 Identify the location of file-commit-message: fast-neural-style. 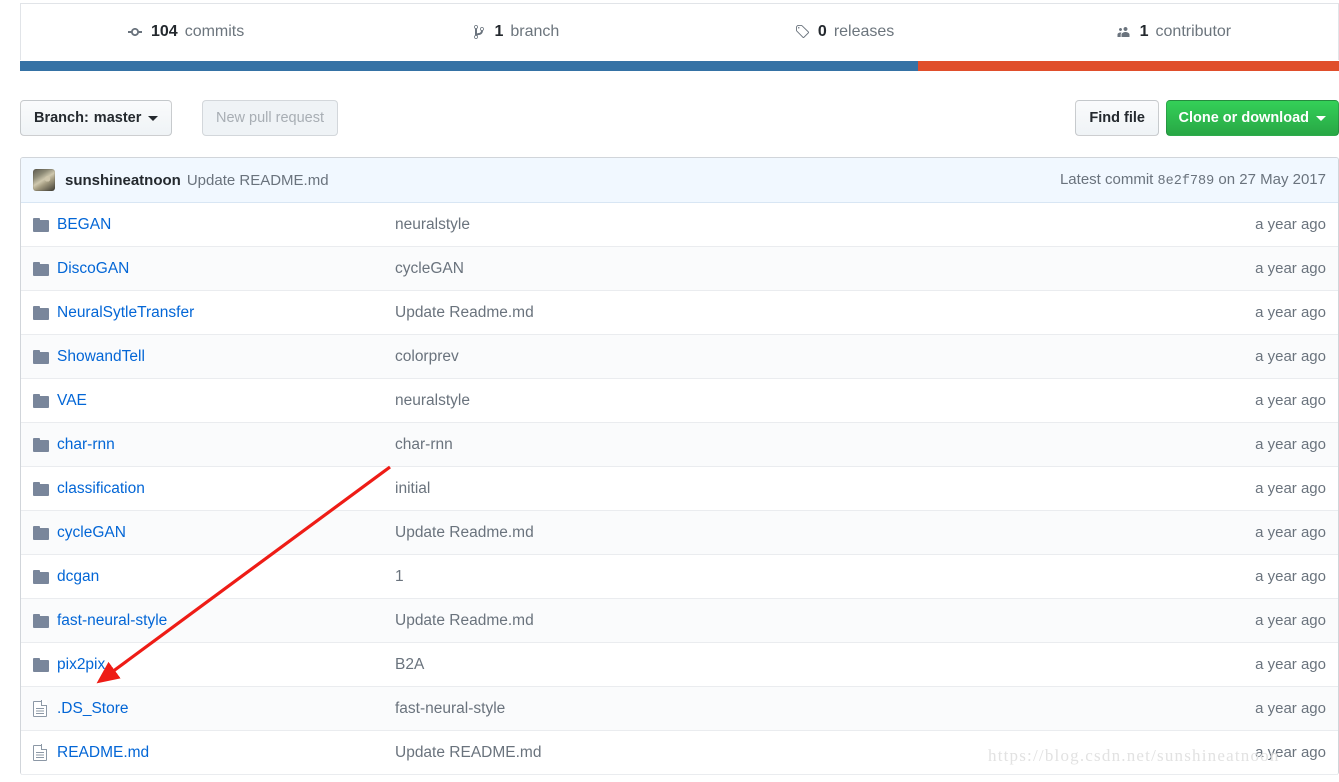
(786, 709).